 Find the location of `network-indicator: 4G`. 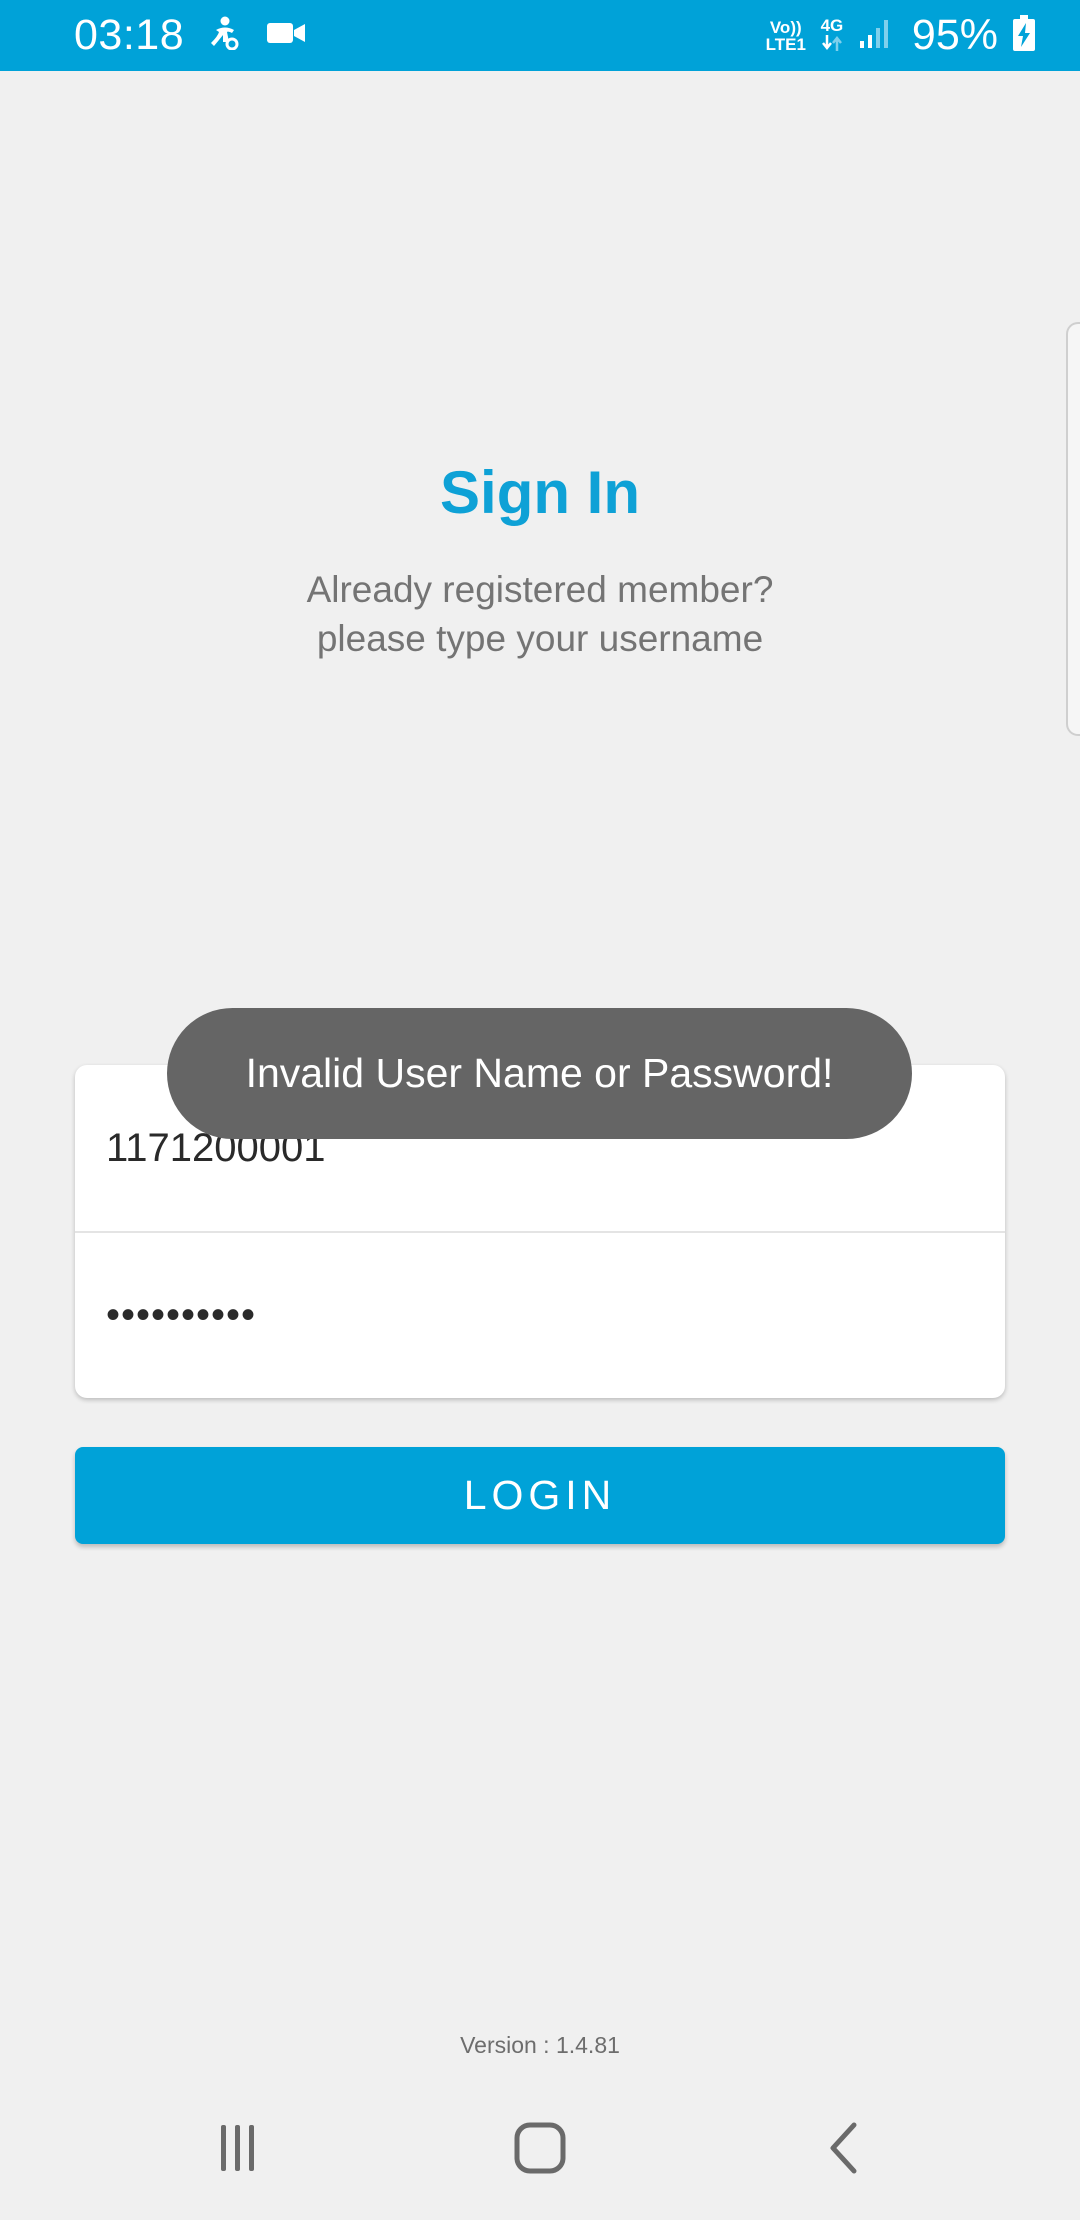

network-indicator: 4G is located at coordinates (832, 36).